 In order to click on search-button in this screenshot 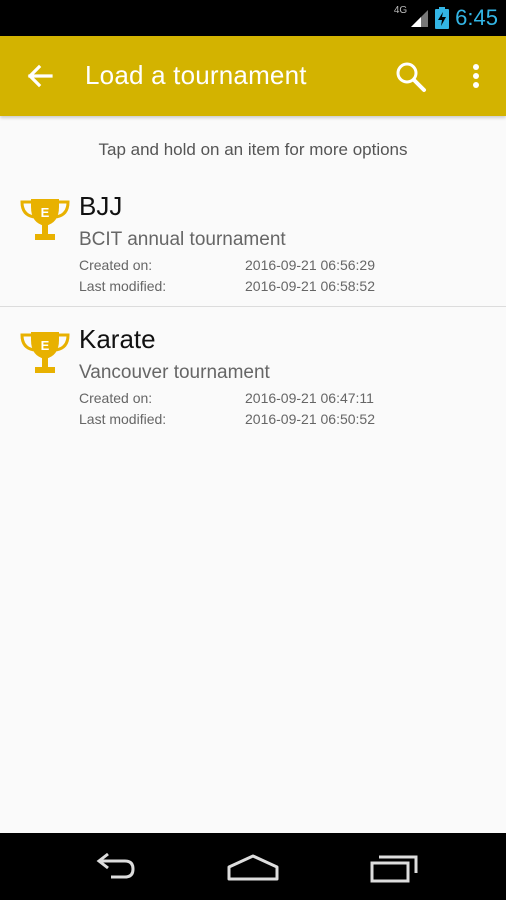, I will do `click(410, 76)`.